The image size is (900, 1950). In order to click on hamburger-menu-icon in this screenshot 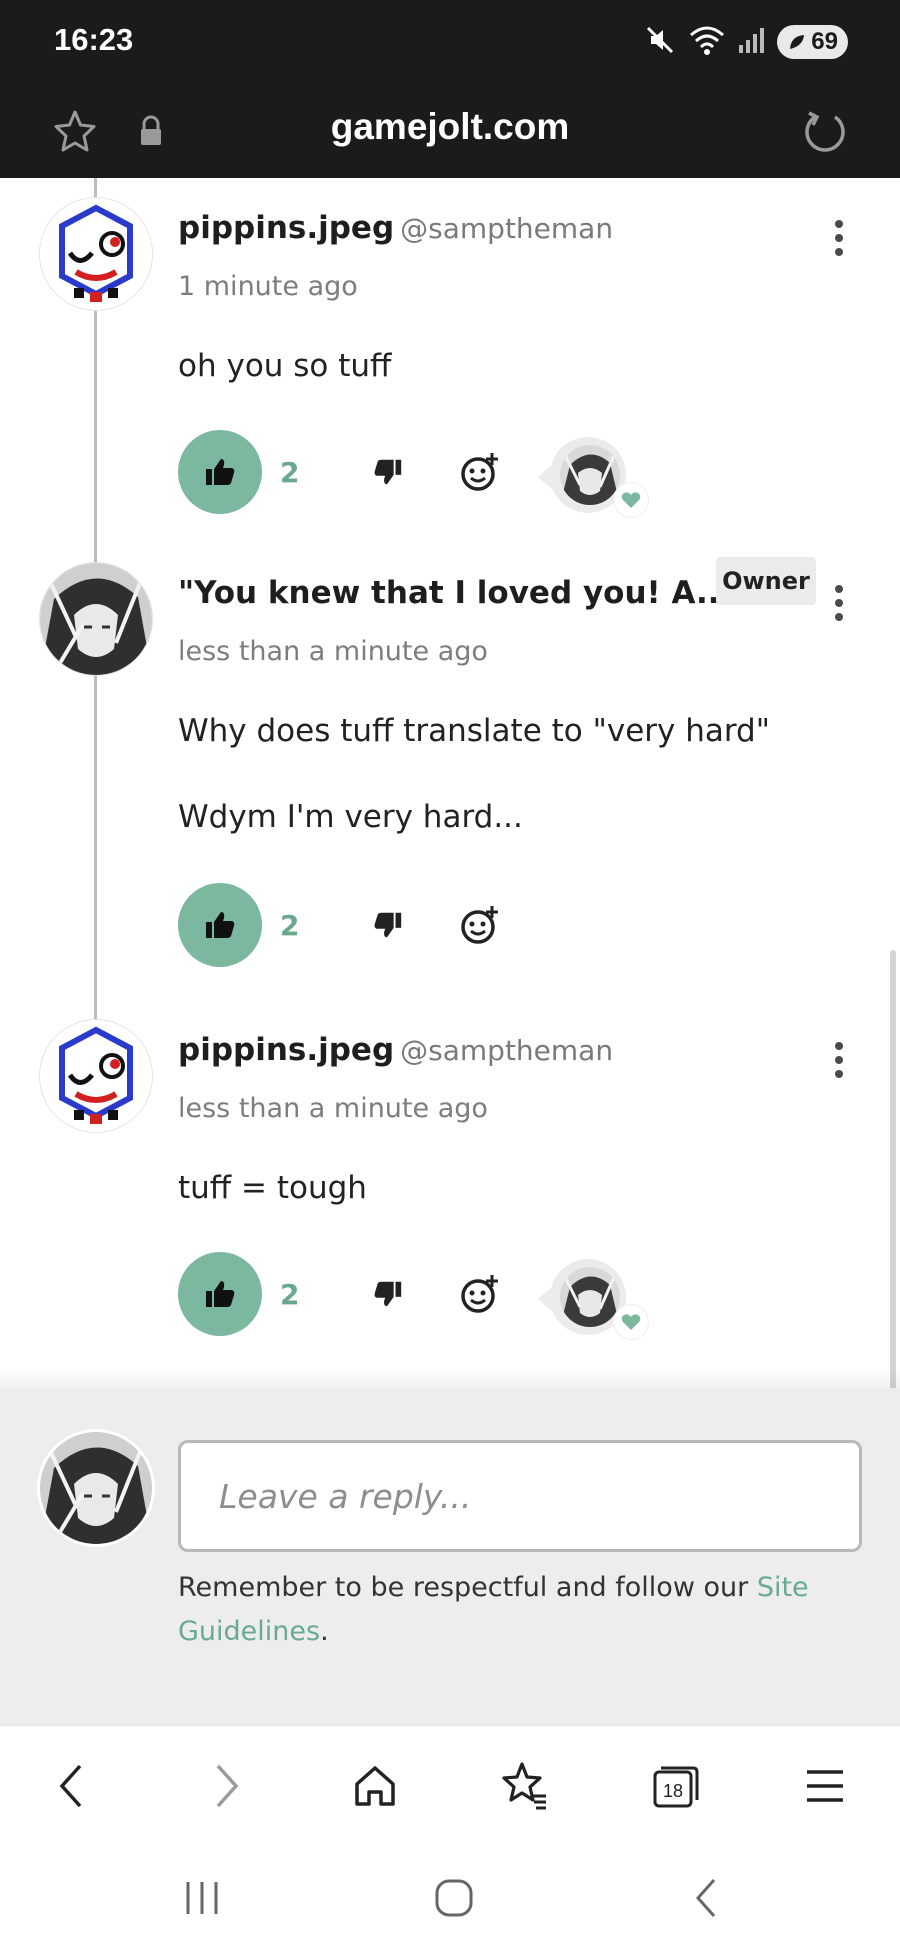, I will do `click(825, 1786)`.